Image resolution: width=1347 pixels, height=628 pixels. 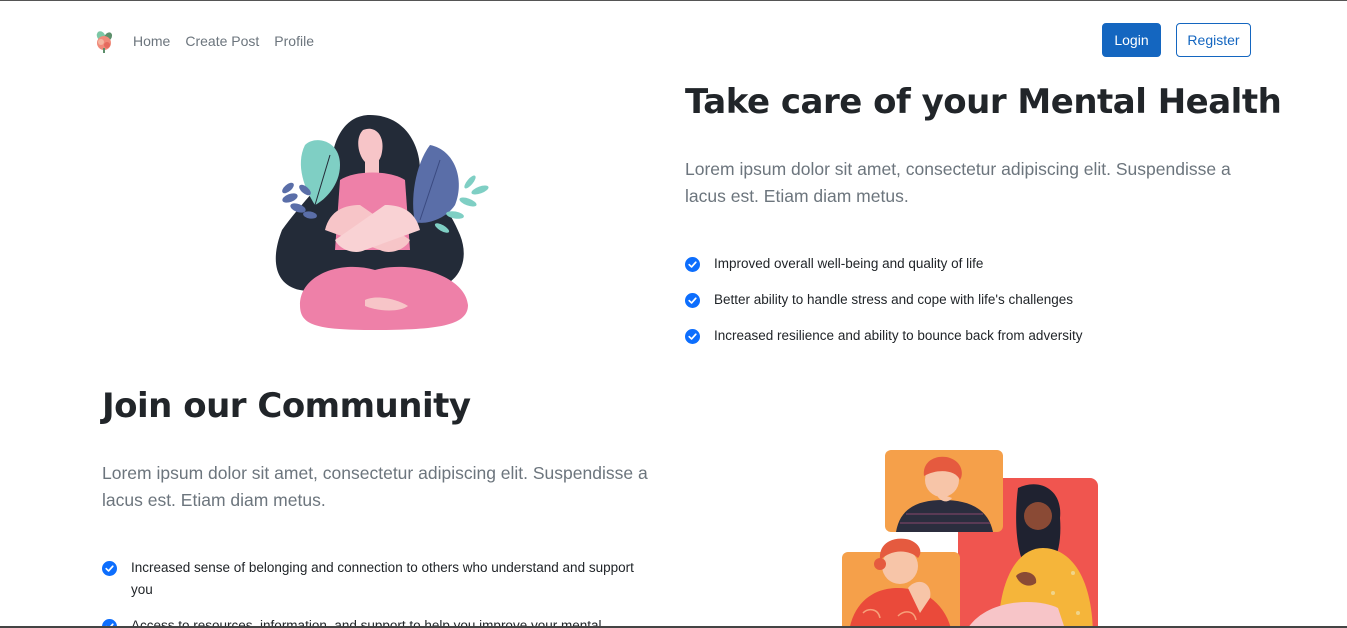 What do you see at coordinates (104, 41) in the screenshot?
I see `brand-logo-icon` at bounding box center [104, 41].